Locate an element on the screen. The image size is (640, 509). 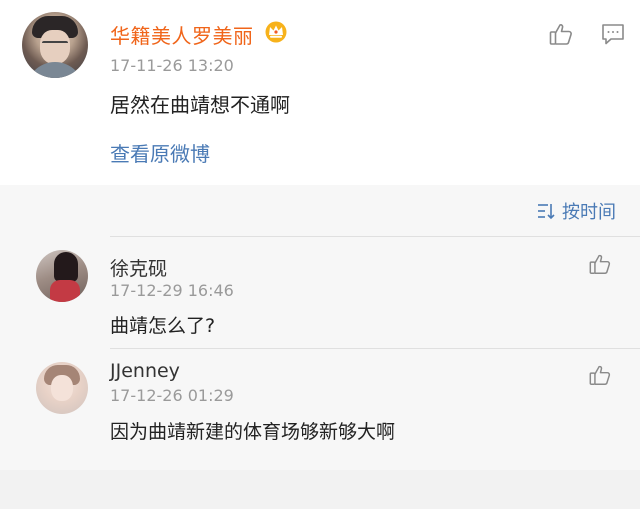
sort-by-time-button: 按时间 is located at coordinates (576, 211).